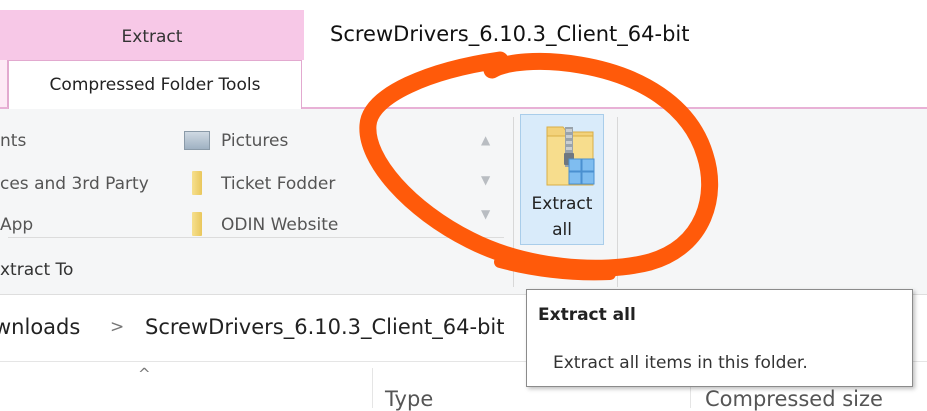  What do you see at coordinates (485, 214) in the screenshot?
I see `gallery-more-icon: ▼` at bounding box center [485, 214].